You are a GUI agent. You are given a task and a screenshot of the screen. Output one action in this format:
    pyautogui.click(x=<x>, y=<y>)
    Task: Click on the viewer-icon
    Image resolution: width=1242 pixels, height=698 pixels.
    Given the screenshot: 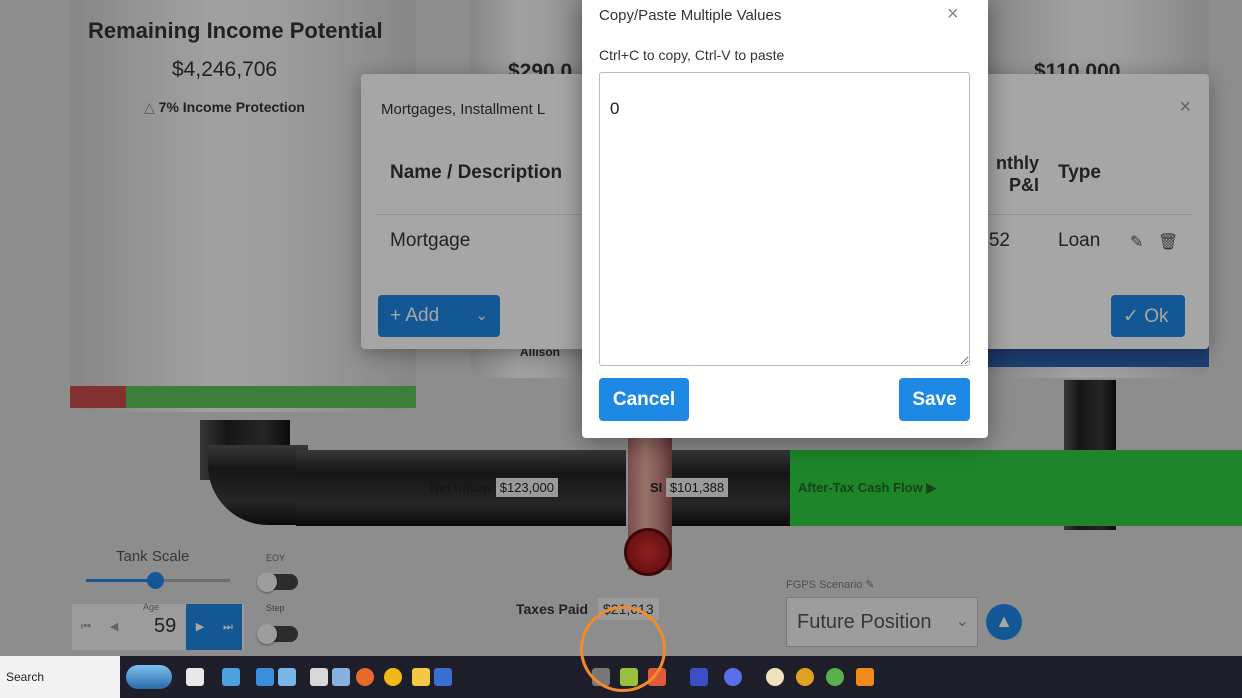 What is the action you would take?
    pyautogui.click(x=287, y=677)
    